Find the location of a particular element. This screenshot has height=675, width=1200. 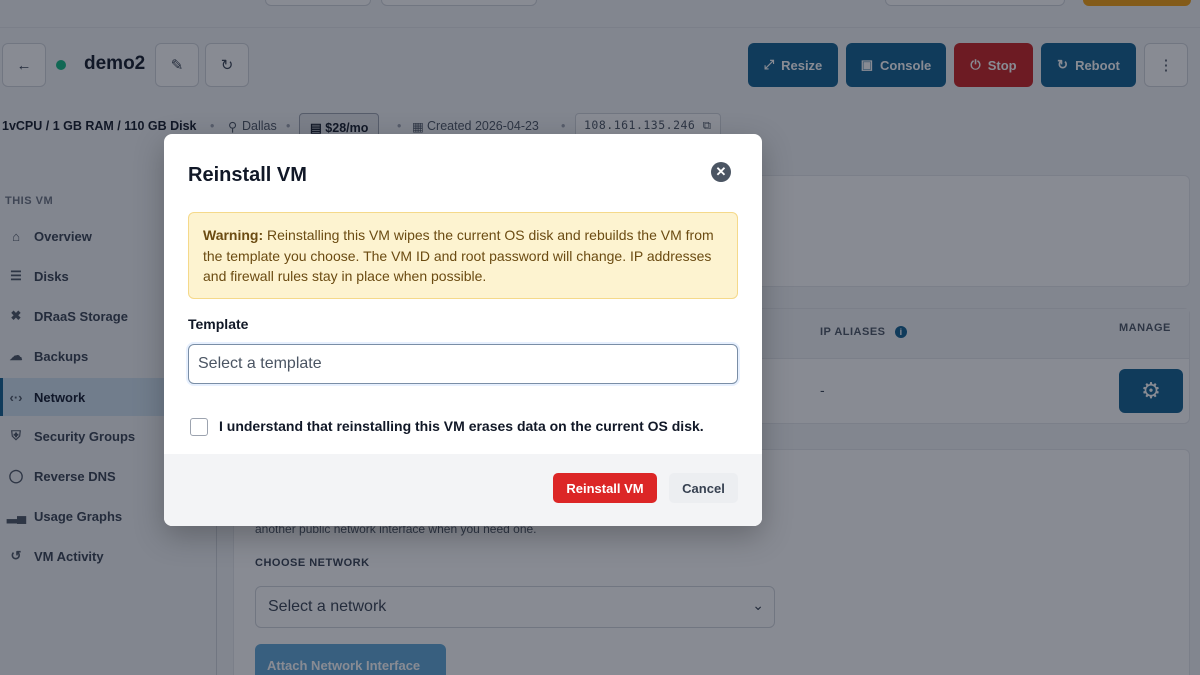

template-input is located at coordinates (463, 364).